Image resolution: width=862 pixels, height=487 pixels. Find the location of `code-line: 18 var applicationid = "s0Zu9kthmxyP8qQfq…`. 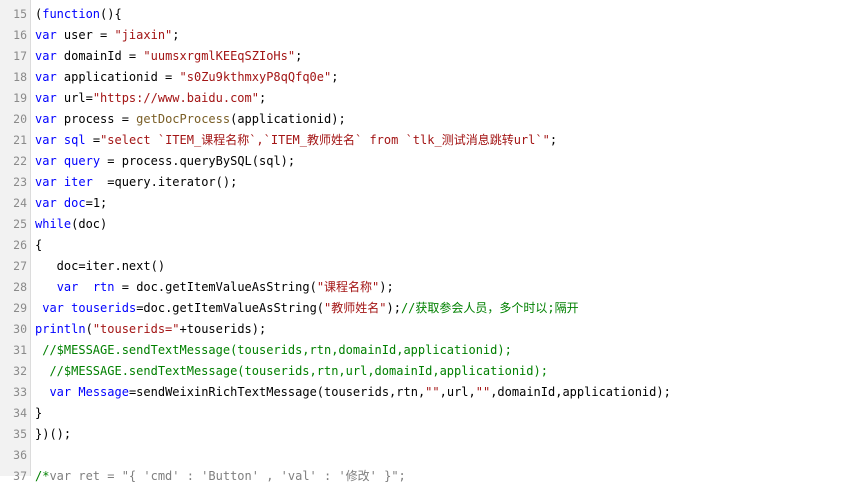

code-line: 18 var applicationid = "s0Zu9kthmxyP8qQfq… is located at coordinates (431, 77).